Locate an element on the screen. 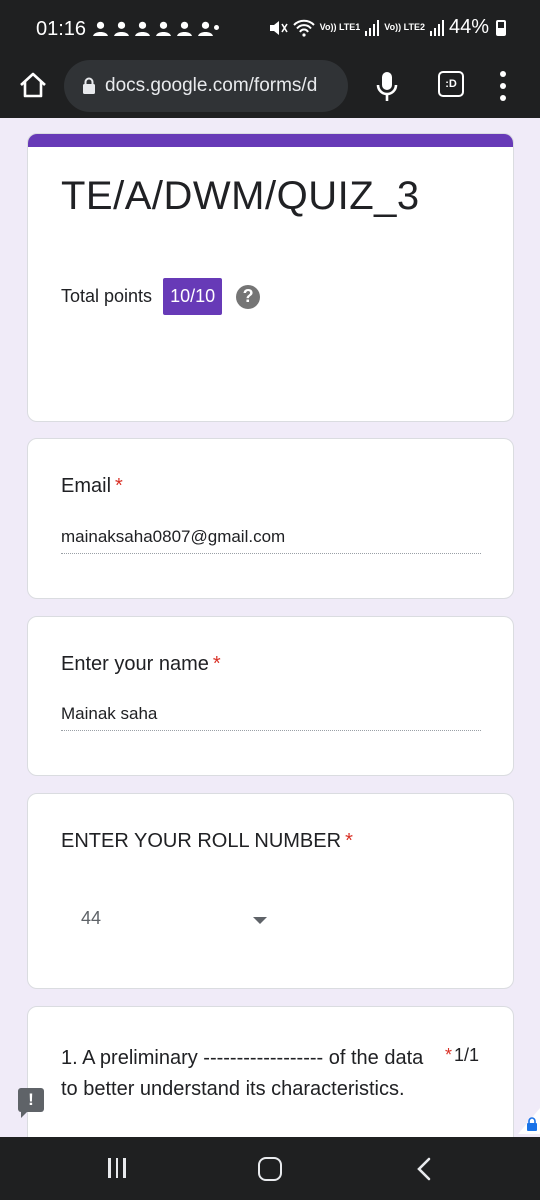 This screenshot has width=540, height=1200. roll-number-dropdown-value: 44 is located at coordinates (91, 918).